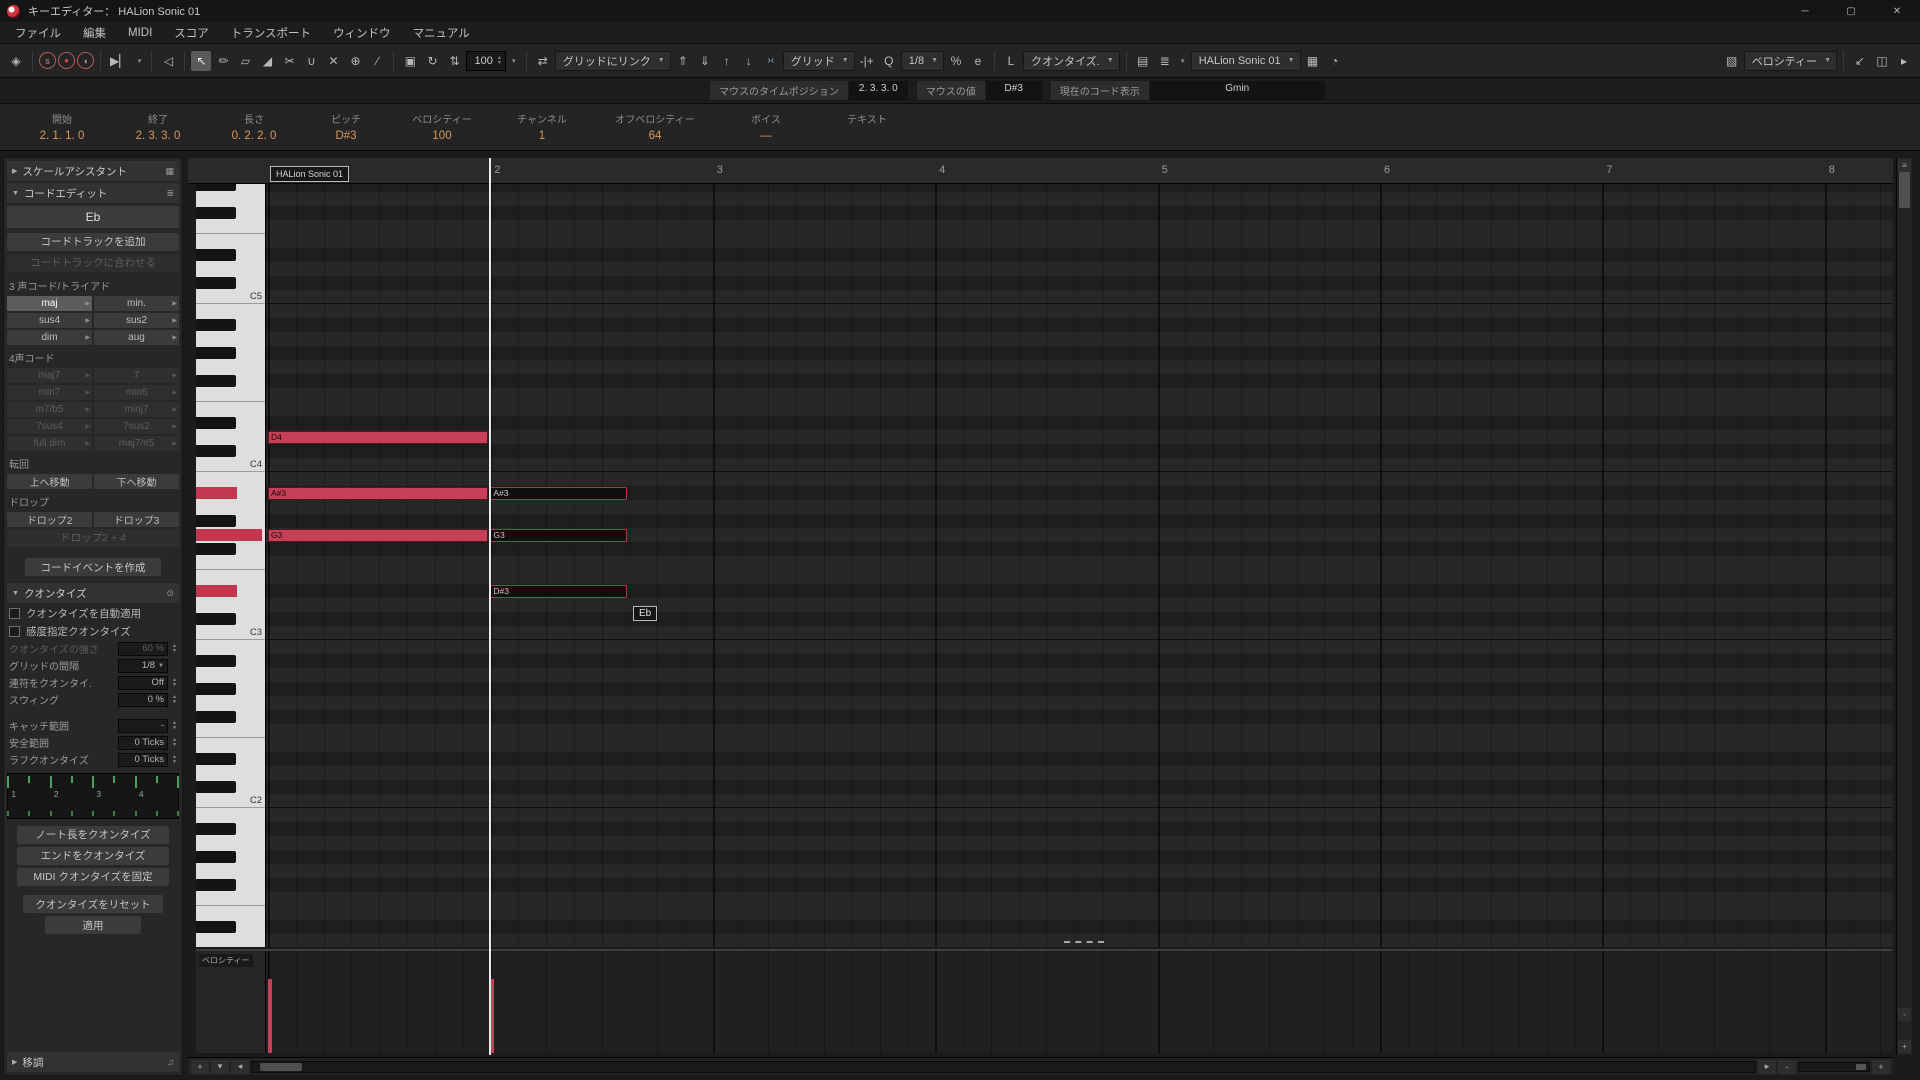 This screenshot has width=1920, height=1080. Describe the element at coordinates (1313, 61) in the screenshot. I see `show-note-expression-button: ▦` at that location.